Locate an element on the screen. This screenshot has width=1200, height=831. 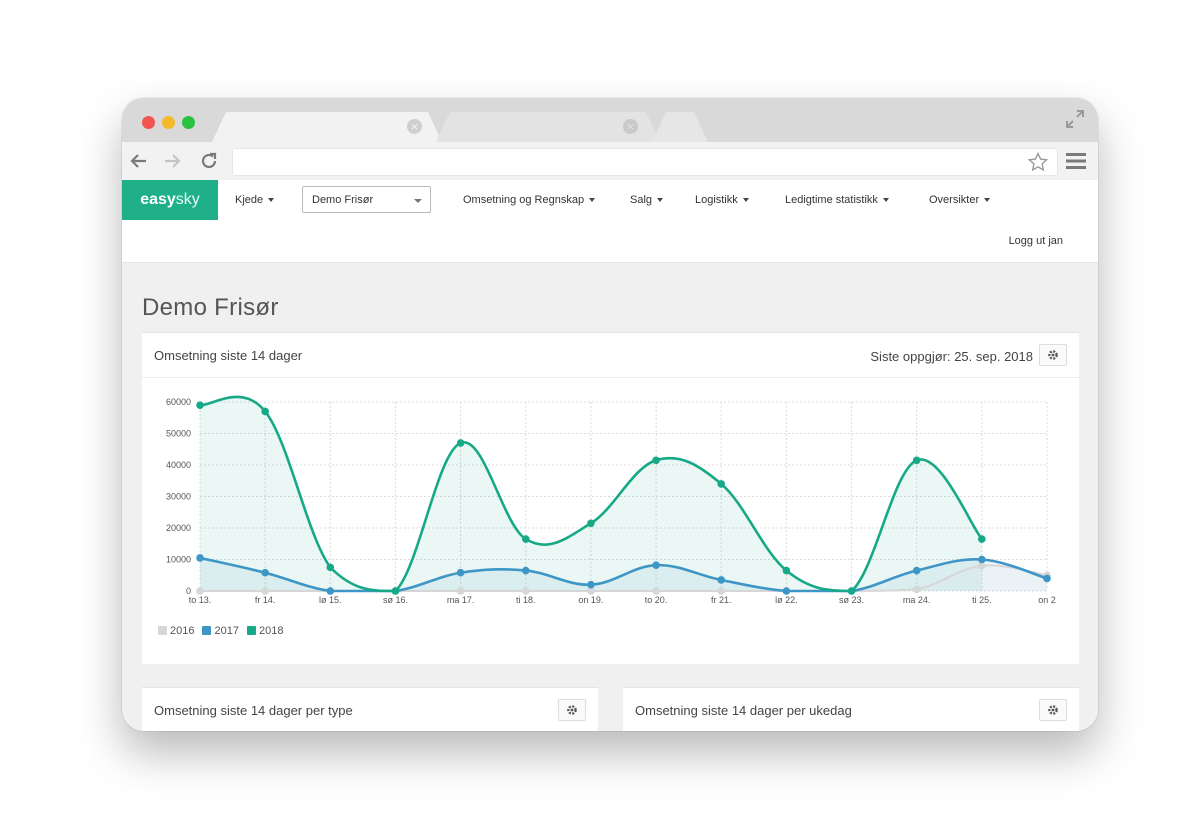
address-bar is located at coordinates (645, 162).